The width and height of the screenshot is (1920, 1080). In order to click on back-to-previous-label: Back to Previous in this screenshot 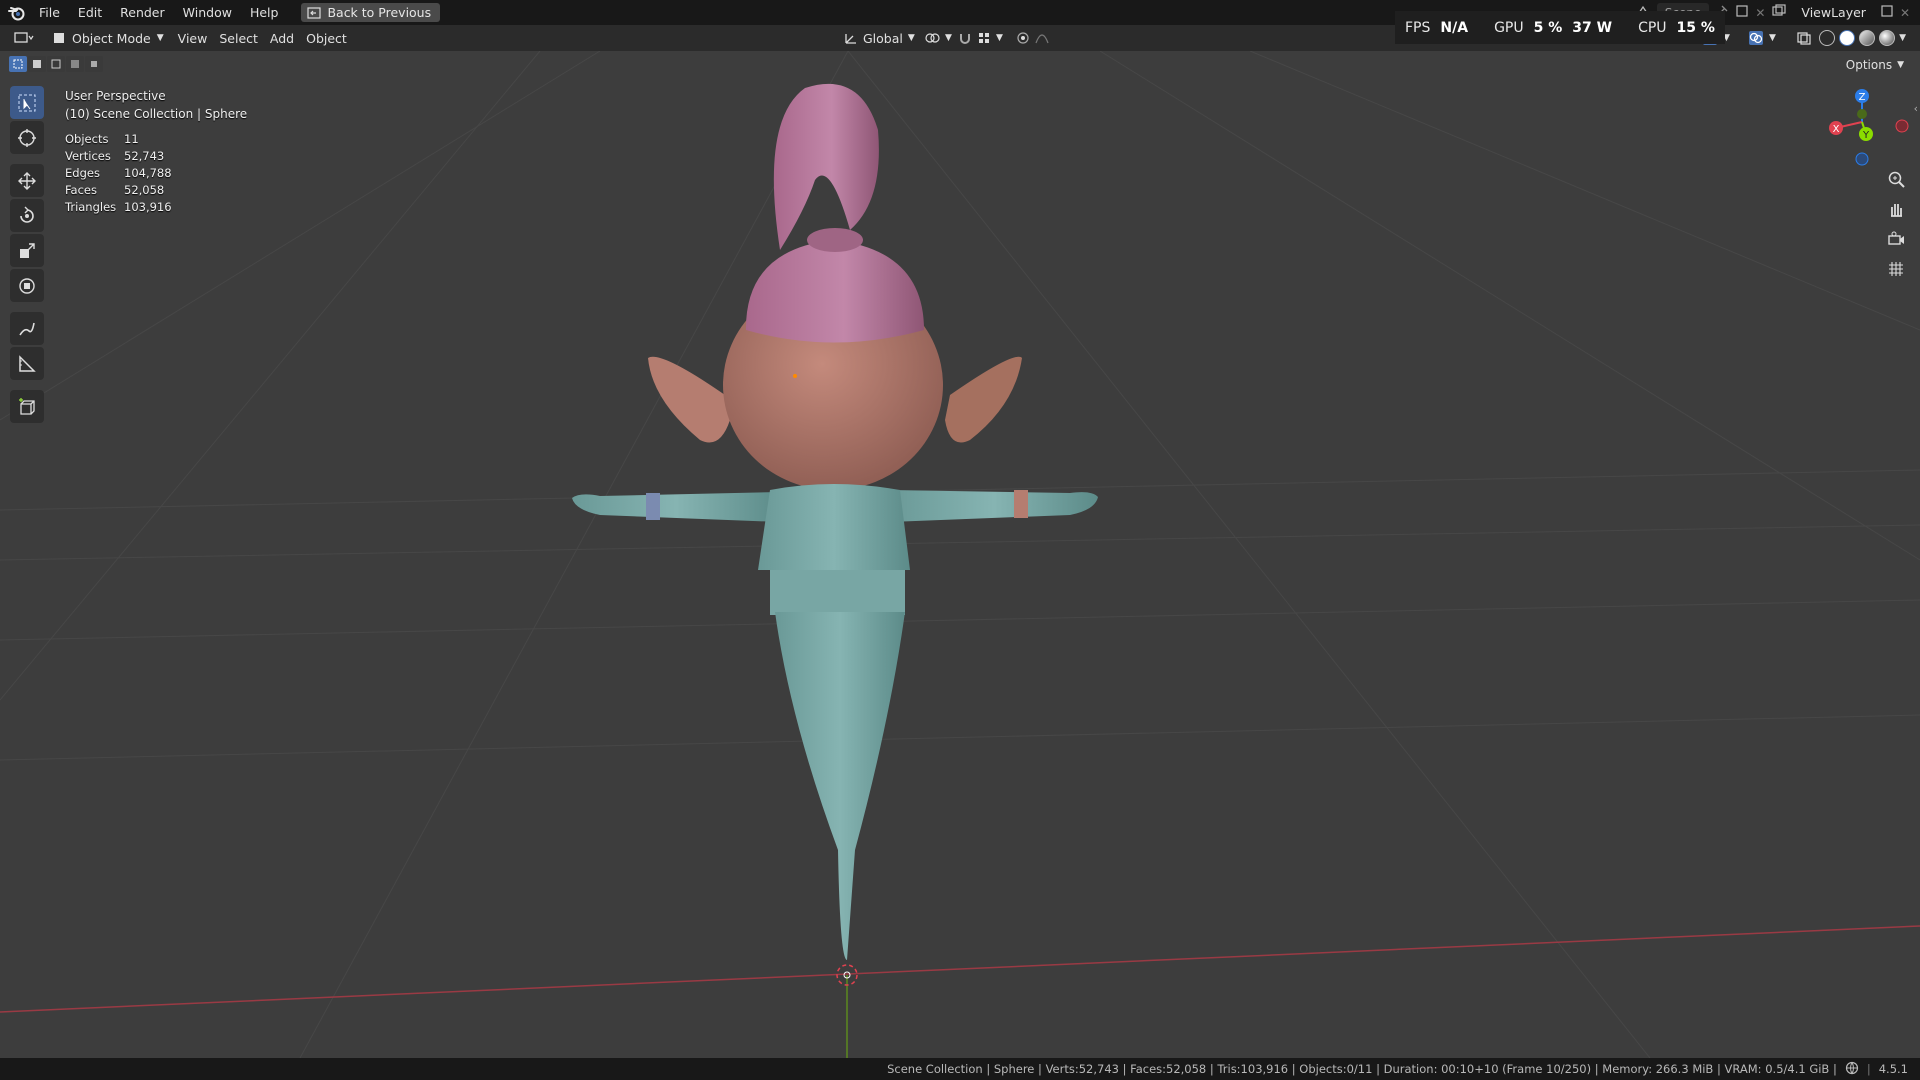, I will do `click(379, 12)`.